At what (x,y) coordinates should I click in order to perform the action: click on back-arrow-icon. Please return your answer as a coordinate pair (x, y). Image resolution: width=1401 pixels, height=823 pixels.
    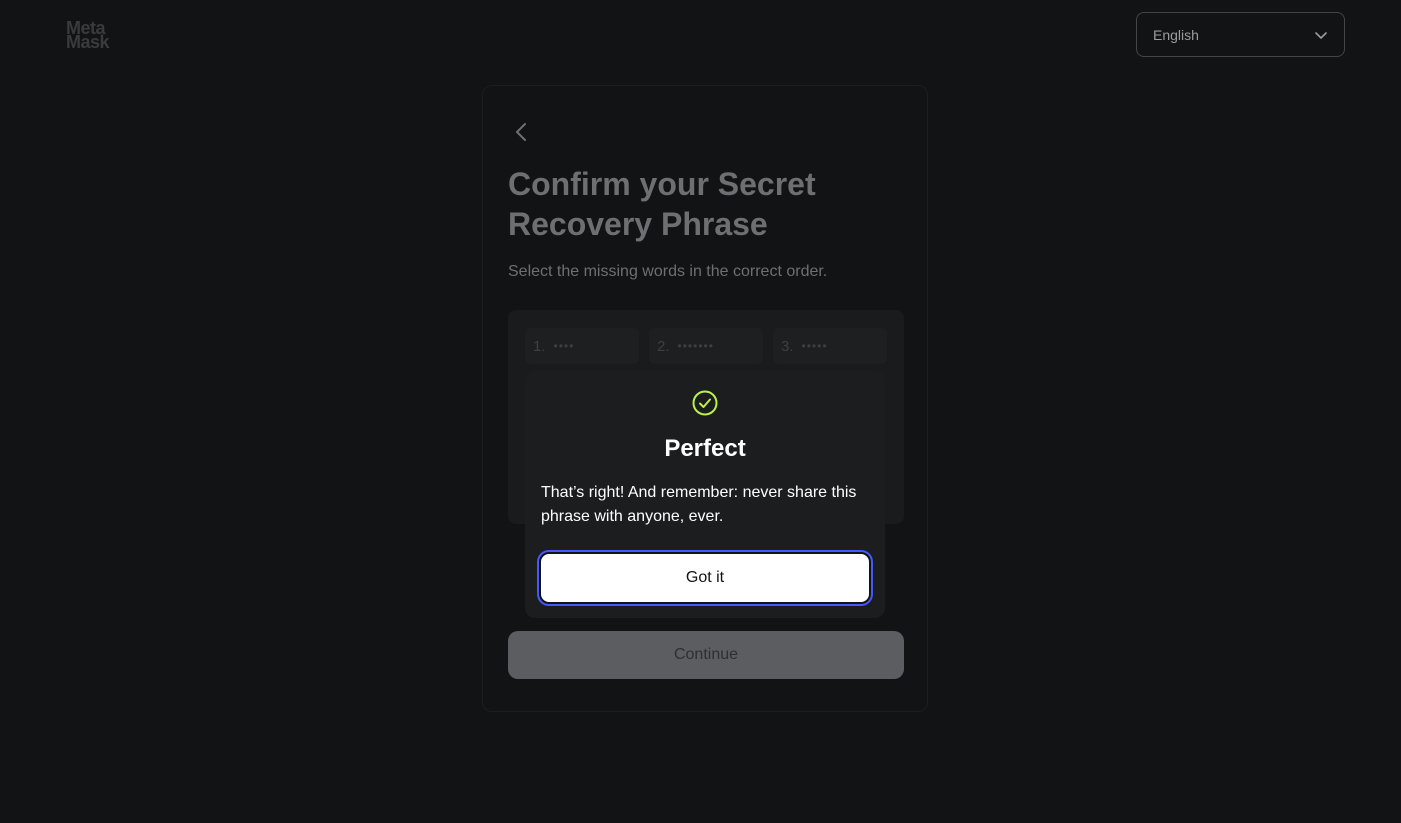
    Looking at the image, I should click on (521, 132).